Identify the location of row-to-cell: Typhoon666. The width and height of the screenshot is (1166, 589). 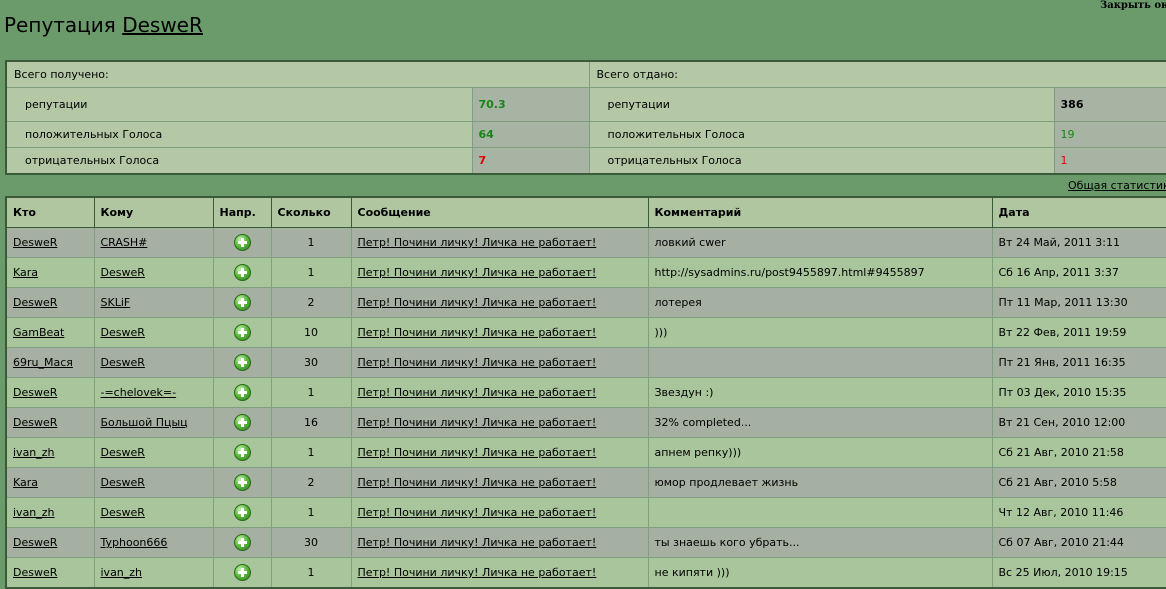
(153, 542).